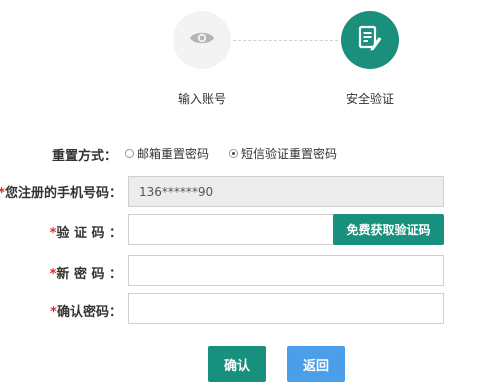 The height and width of the screenshot is (391, 500). Describe the element at coordinates (286, 270) in the screenshot. I see `new-password-input` at that location.